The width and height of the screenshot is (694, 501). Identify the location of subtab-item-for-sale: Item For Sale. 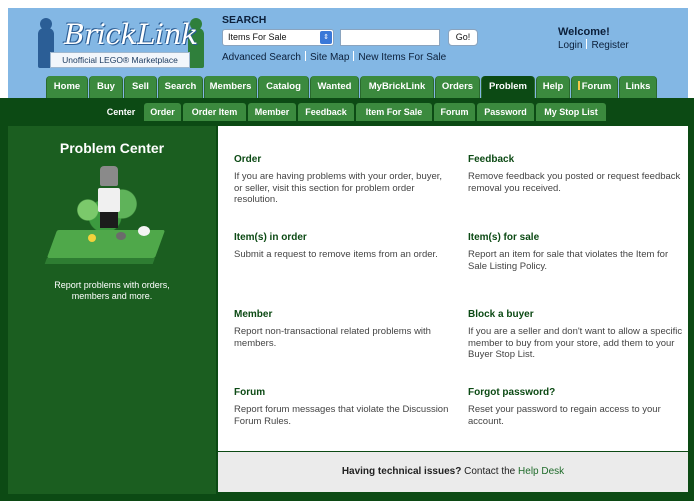
(394, 112).